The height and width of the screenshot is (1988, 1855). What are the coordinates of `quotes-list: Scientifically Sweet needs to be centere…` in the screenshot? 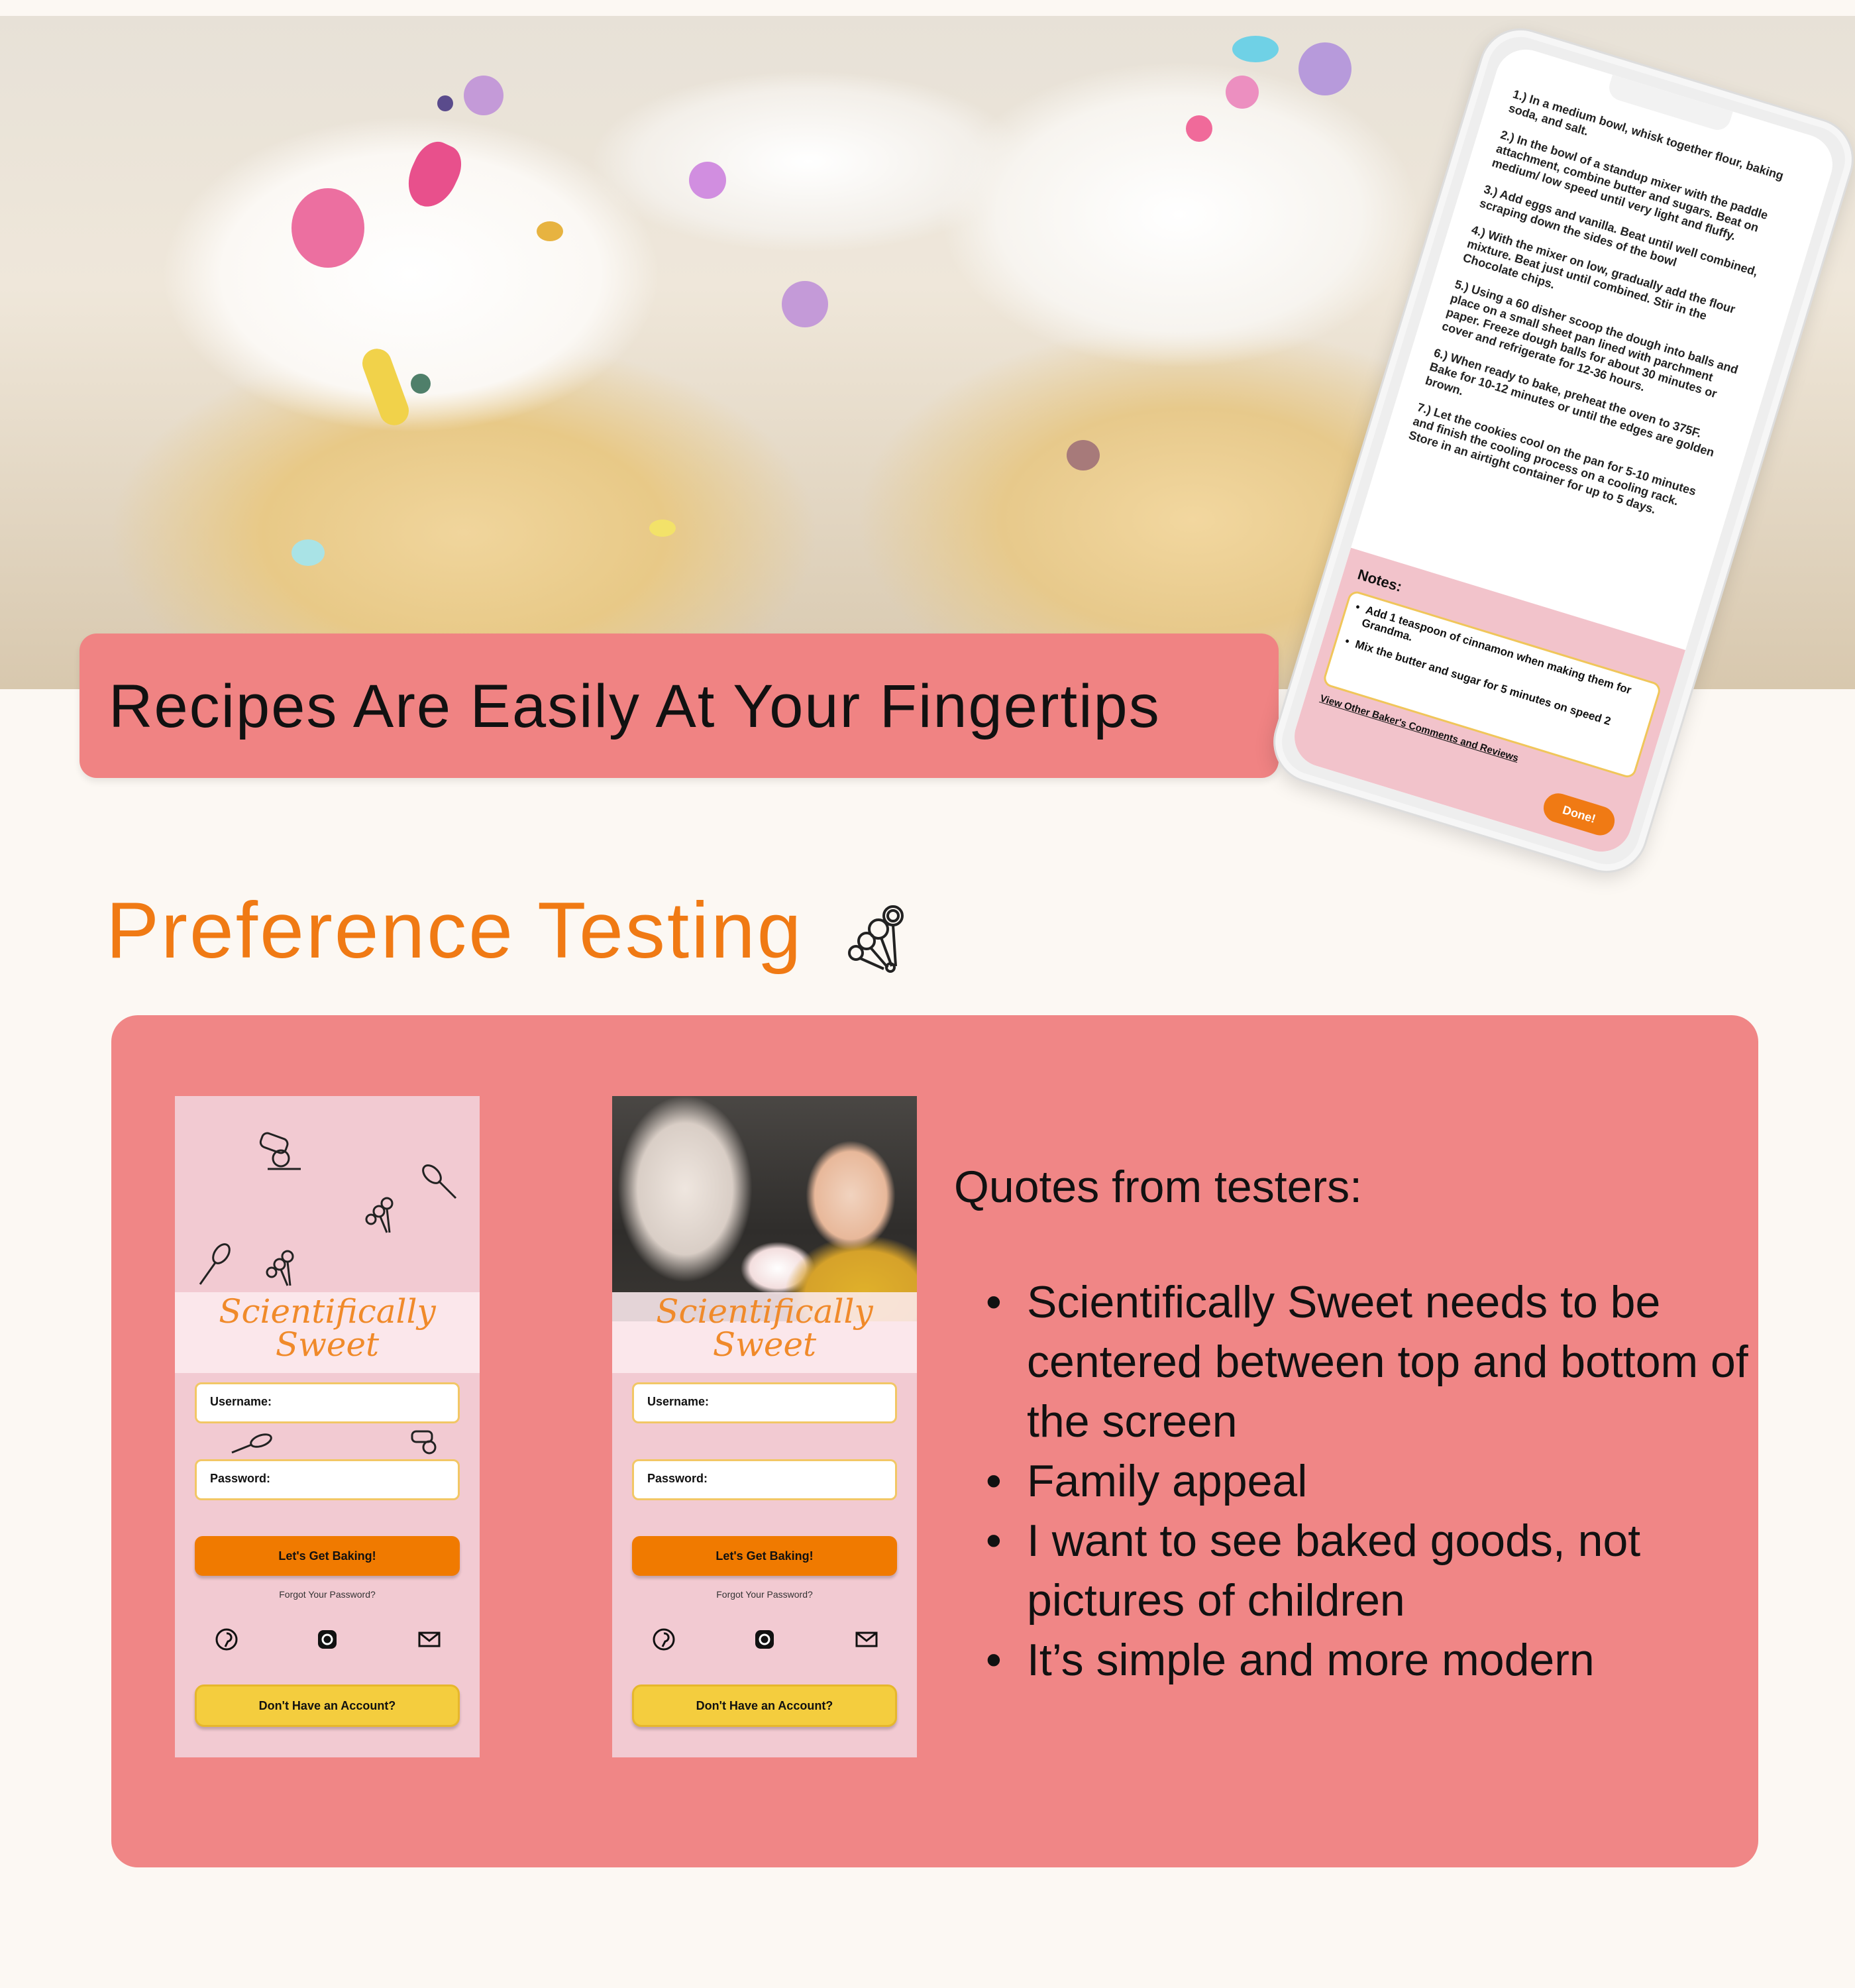 It's located at (1374, 1481).